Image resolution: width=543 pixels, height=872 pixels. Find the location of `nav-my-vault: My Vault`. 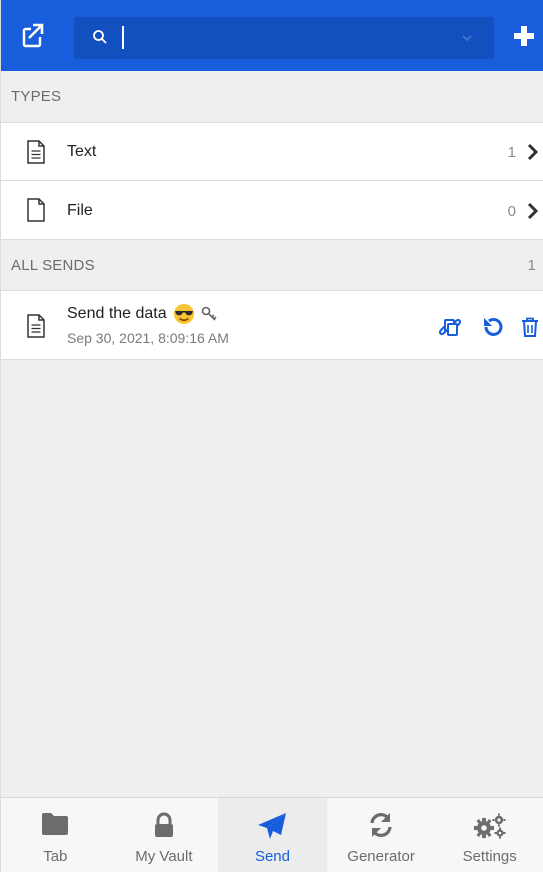

nav-my-vault: My Vault is located at coordinates (164, 835).